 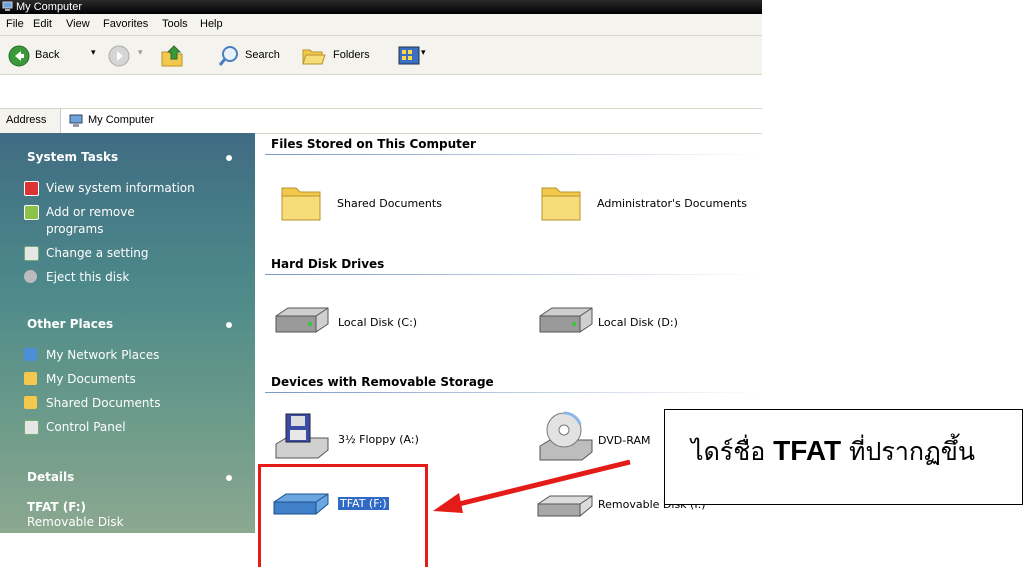 I want to click on network-places-icon, so click(x=30, y=354).